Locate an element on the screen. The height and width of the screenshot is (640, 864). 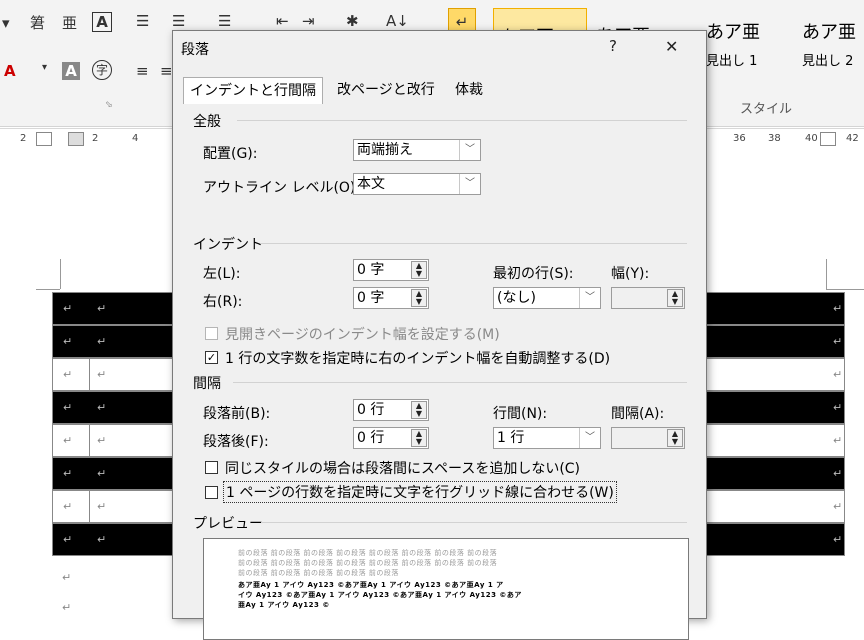
no-space-same-style-label: 同じスタイルの場合は段落間にスペースを追加しない(C) is located at coordinates (403, 469).